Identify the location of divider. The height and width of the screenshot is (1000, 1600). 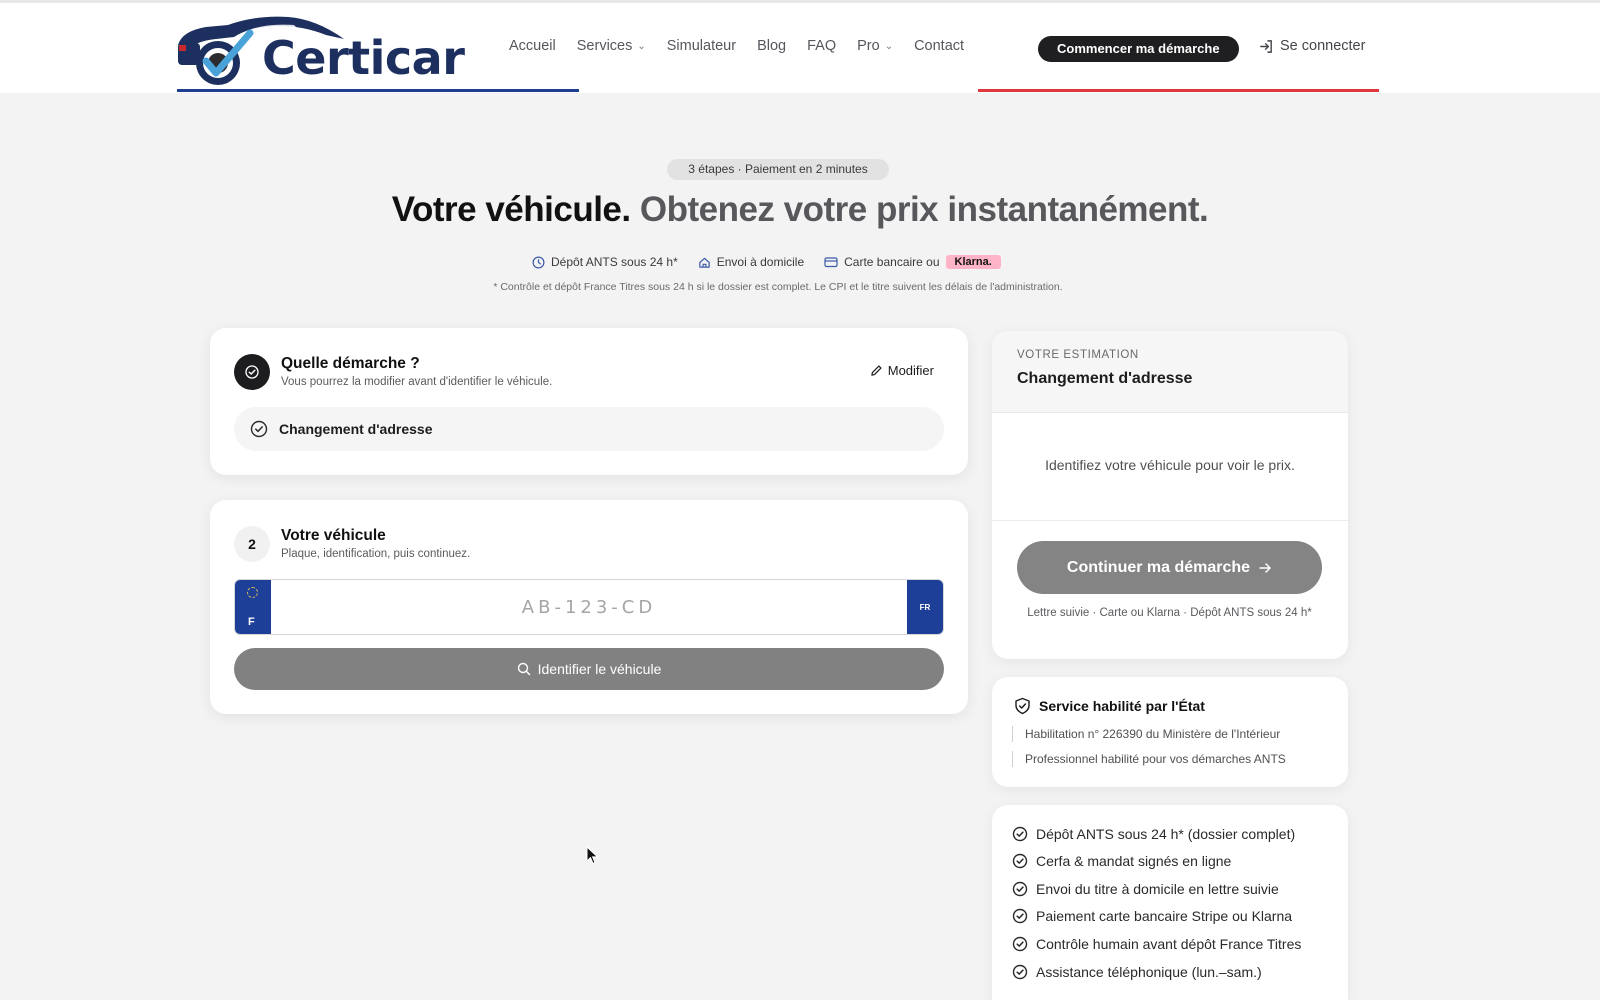
(1170, 520).